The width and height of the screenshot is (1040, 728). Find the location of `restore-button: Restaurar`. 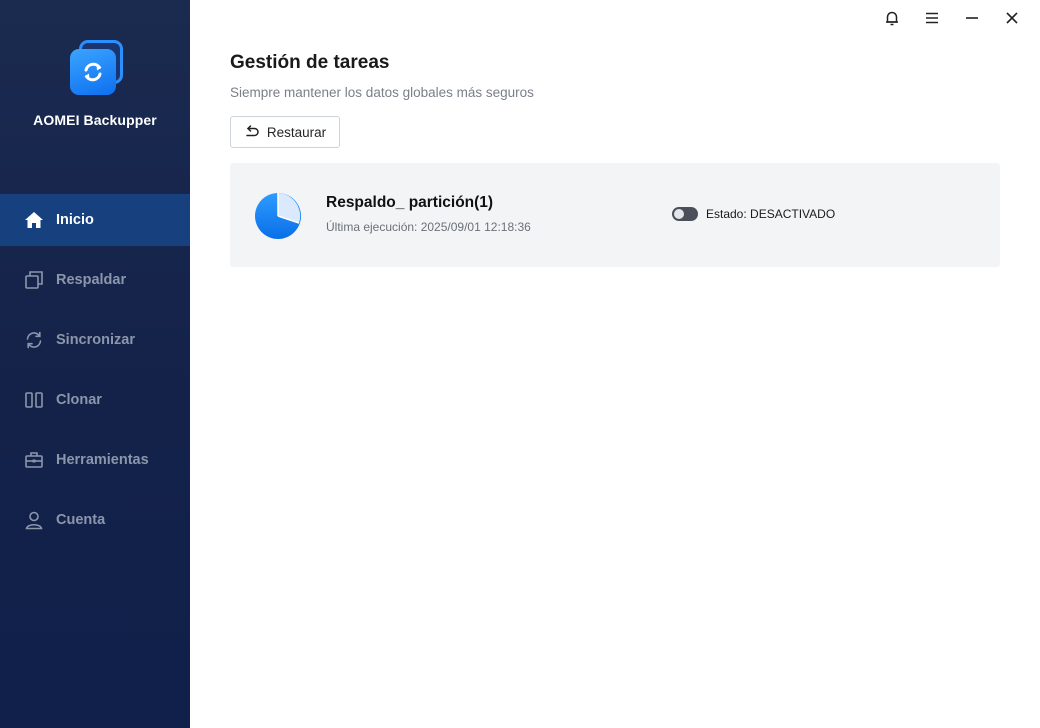

restore-button: Restaurar is located at coordinates (285, 132).